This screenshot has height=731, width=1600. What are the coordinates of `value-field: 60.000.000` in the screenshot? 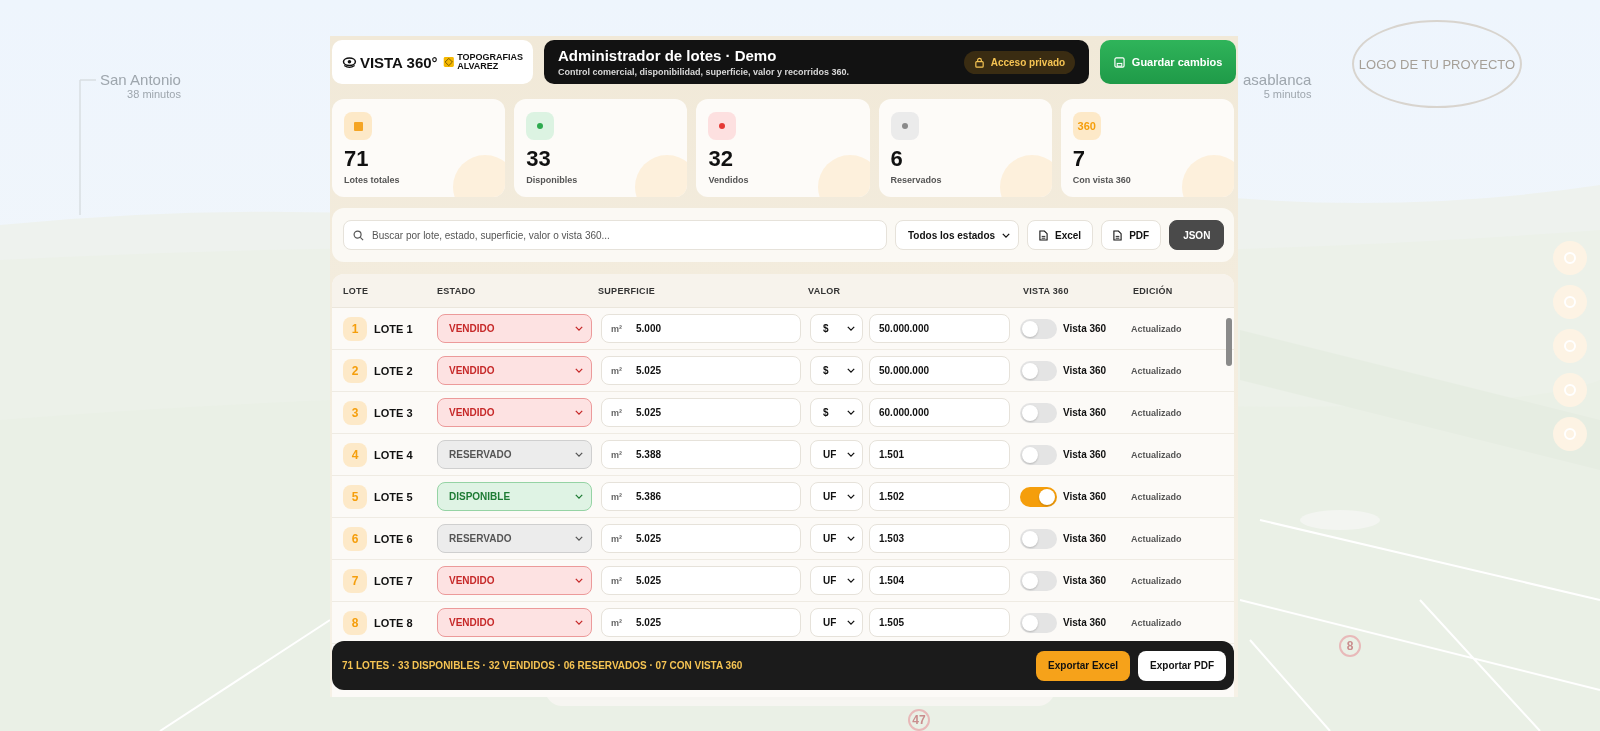 It's located at (939, 412).